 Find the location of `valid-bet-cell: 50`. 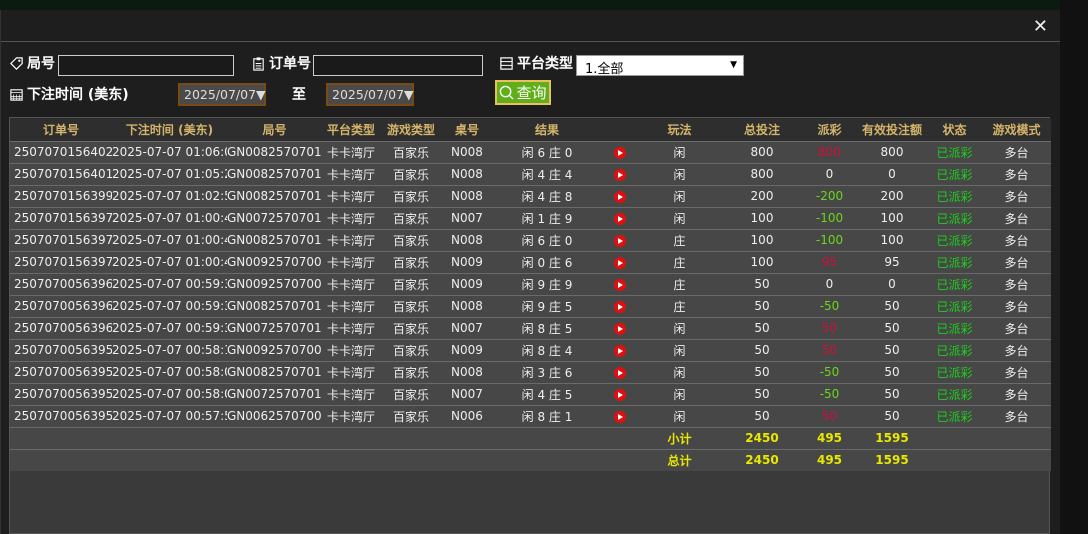

valid-bet-cell: 50 is located at coordinates (892, 371).